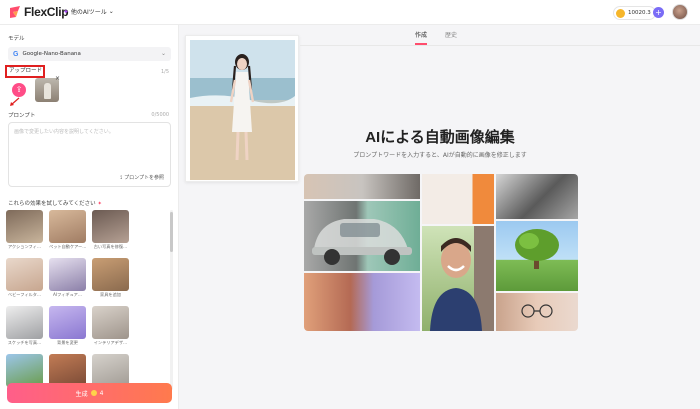 The height and width of the screenshot is (409, 700). What do you see at coordinates (15, 12) in the screenshot?
I see `flexclip-logo-icon` at bounding box center [15, 12].